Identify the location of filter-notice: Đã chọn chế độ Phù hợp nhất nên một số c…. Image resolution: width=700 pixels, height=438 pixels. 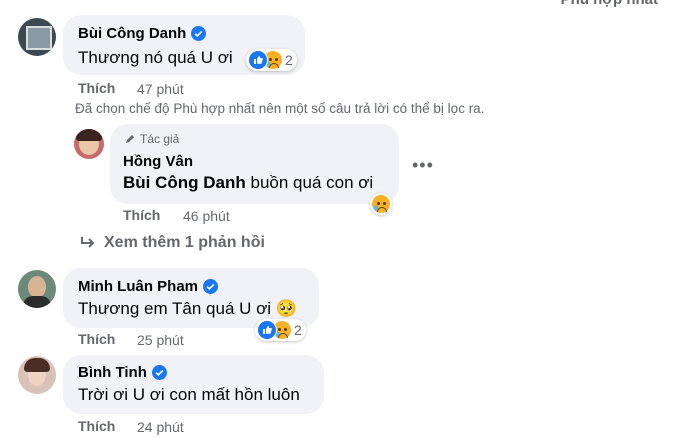
(280, 108).